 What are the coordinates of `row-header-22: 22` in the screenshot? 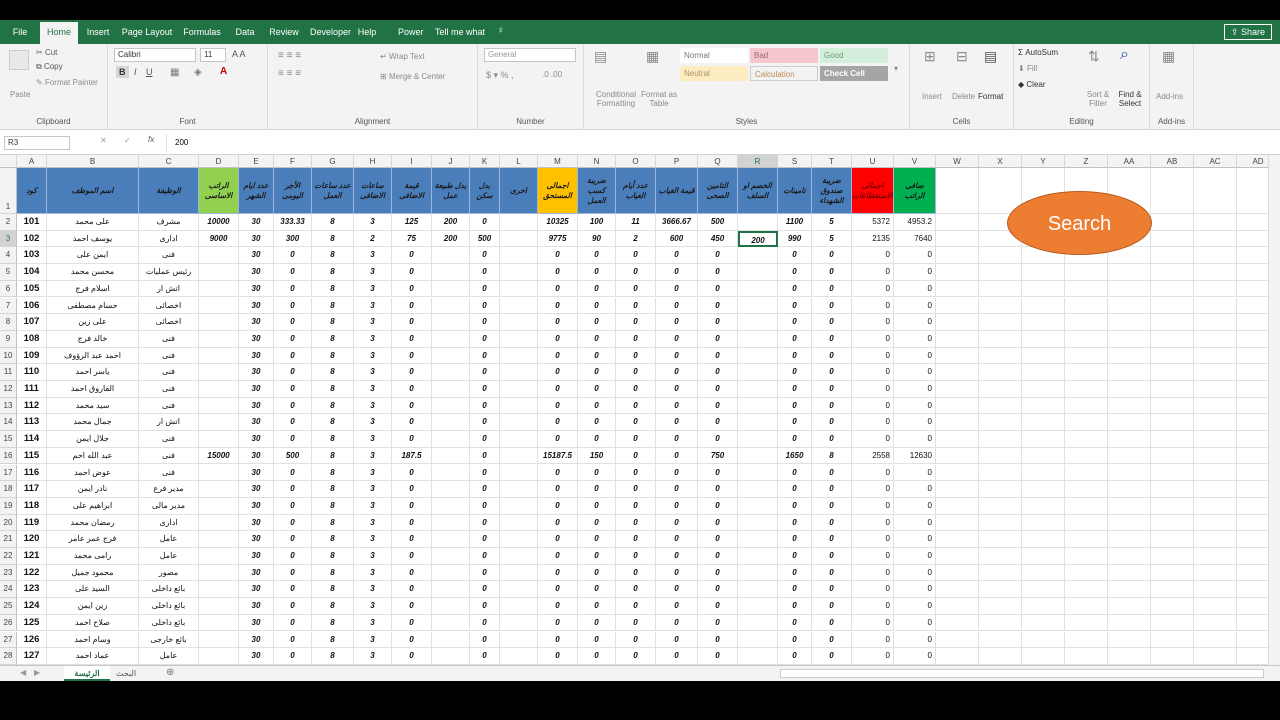 It's located at (8, 556).